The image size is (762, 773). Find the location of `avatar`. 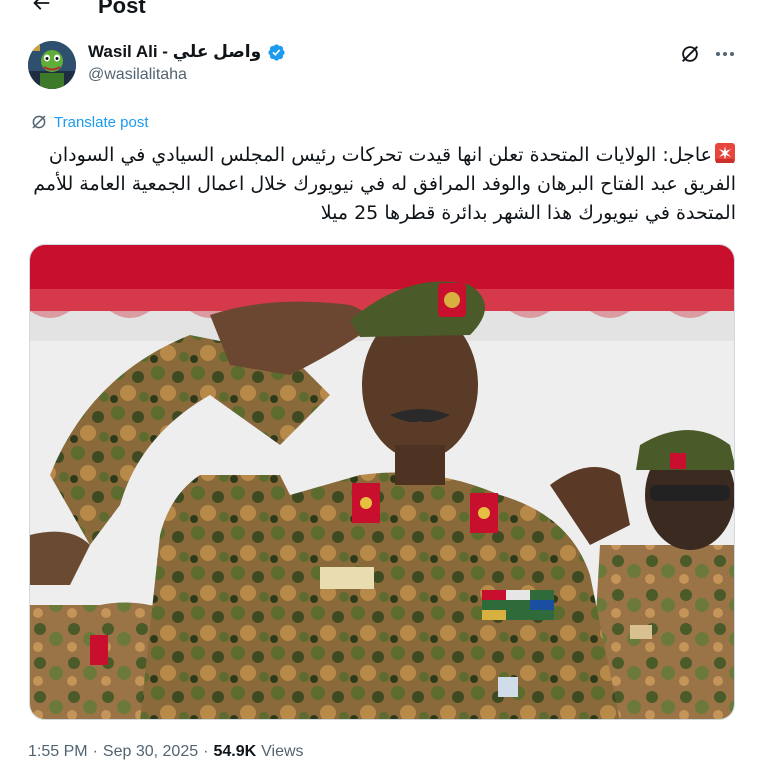

avatar is located at coordinates (52, 65).